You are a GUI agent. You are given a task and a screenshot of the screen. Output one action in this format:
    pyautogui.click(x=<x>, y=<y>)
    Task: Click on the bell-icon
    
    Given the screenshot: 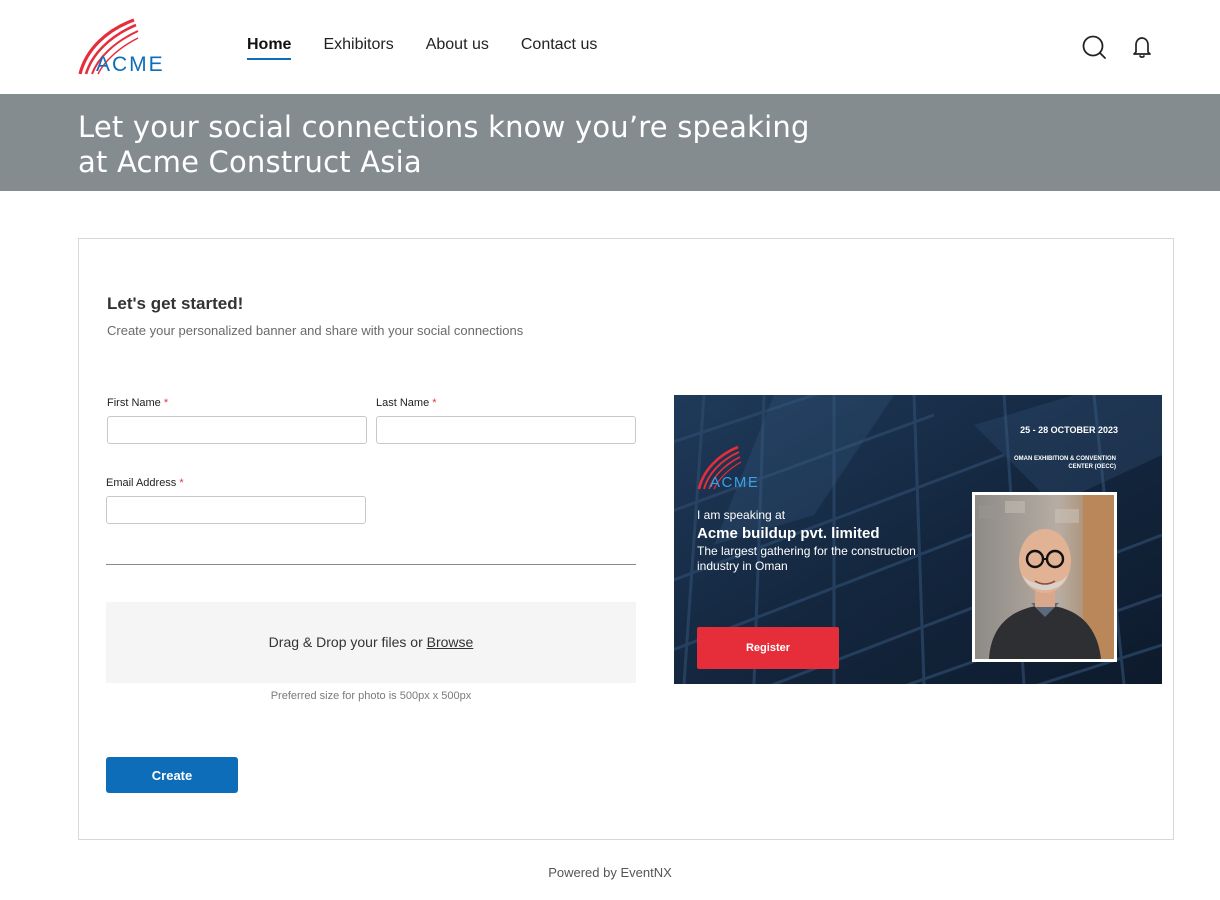 What is the action you would take?
    pyautogui.click(x=1143, y=47)
    